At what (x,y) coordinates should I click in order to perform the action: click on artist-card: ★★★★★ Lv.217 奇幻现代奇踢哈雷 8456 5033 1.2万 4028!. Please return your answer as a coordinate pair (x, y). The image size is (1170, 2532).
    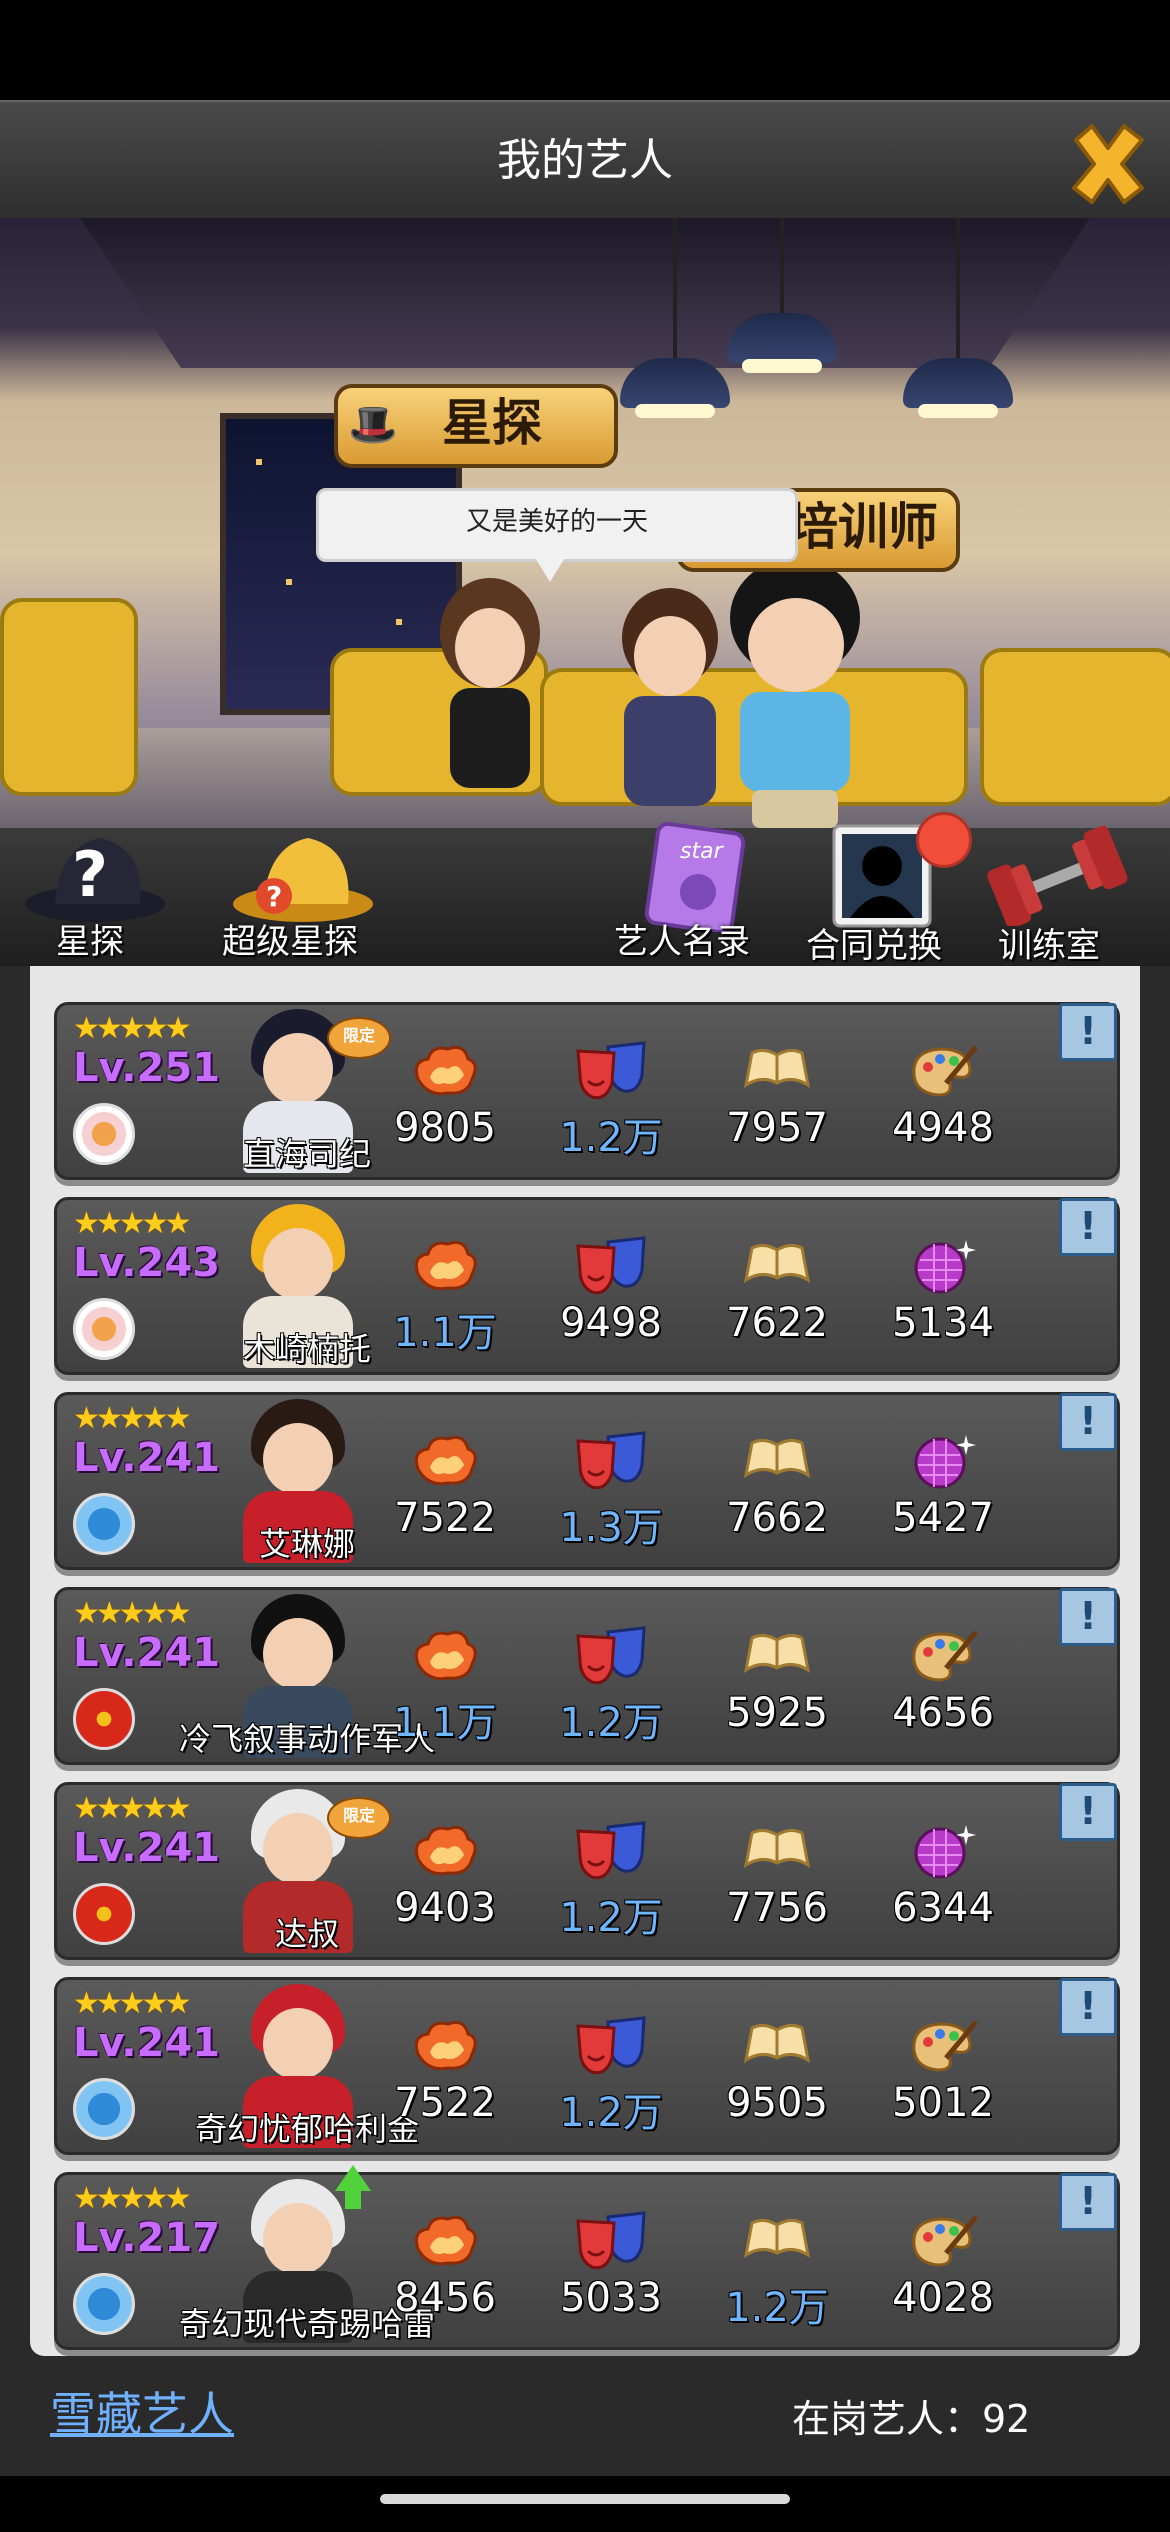
    Looking at the image, I should click on (587, 2257).